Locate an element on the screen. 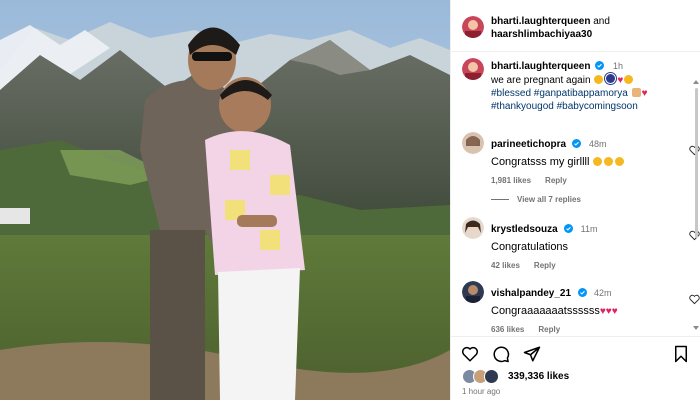 The height and width of the screenshot is (401, 700). comment-text: Congraaaaaaatssssss is located at coordinates (545, 311).